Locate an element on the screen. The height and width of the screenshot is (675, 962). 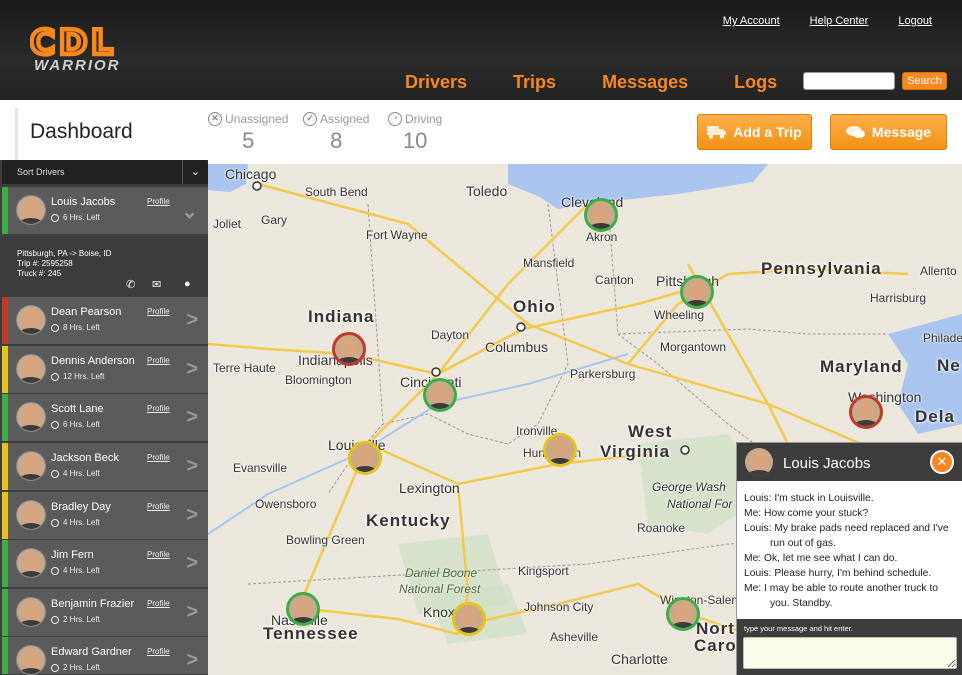
city-label: Morgantown is located at coordinates (693, 347).